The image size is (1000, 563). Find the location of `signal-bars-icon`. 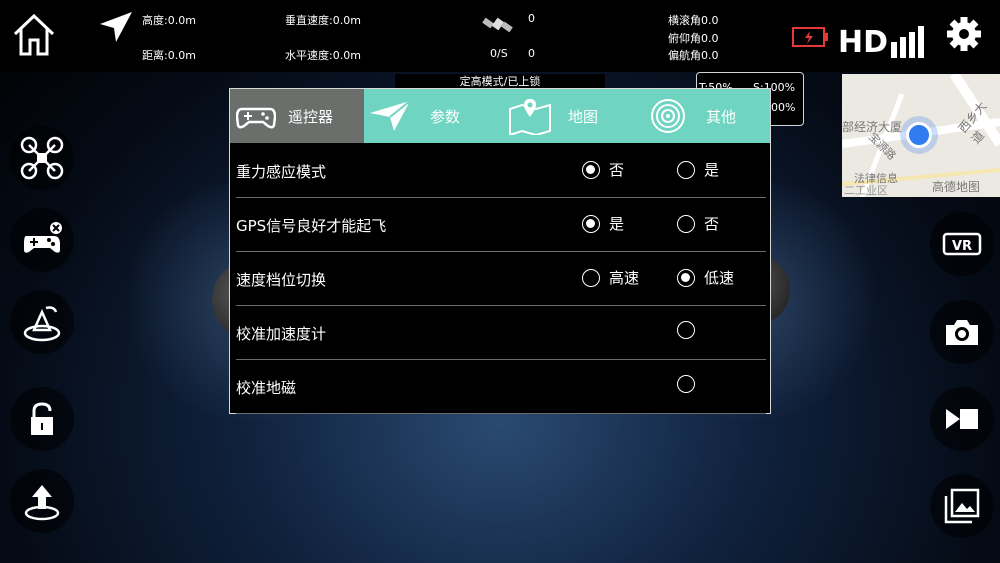

signal-bars-icon is located at coordinates (908, 42).